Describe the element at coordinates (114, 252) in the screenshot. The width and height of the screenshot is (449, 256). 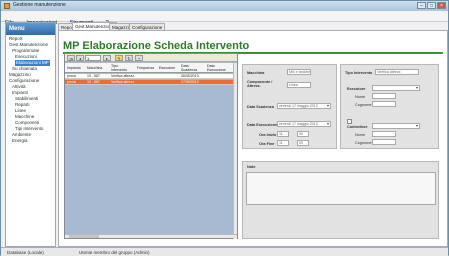
I see `status-user: Utente membro del gruppo (Admin)` at that location.